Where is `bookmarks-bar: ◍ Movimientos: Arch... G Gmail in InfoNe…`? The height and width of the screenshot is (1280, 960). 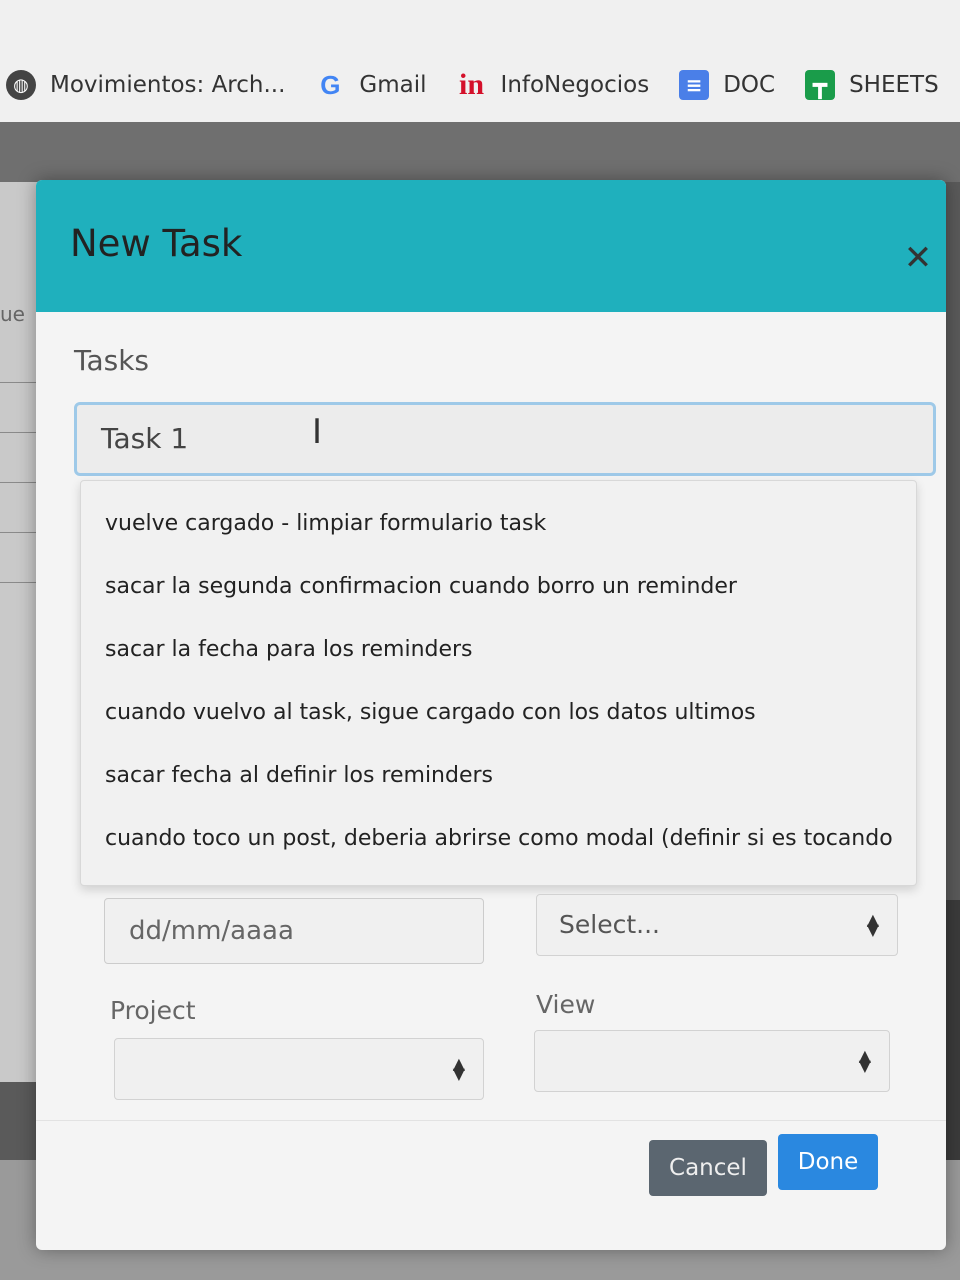 bookmarks-bar: ◍ Movimientos: Arch... G Gmail in InfoNe… is located at coordinates (480, 61).